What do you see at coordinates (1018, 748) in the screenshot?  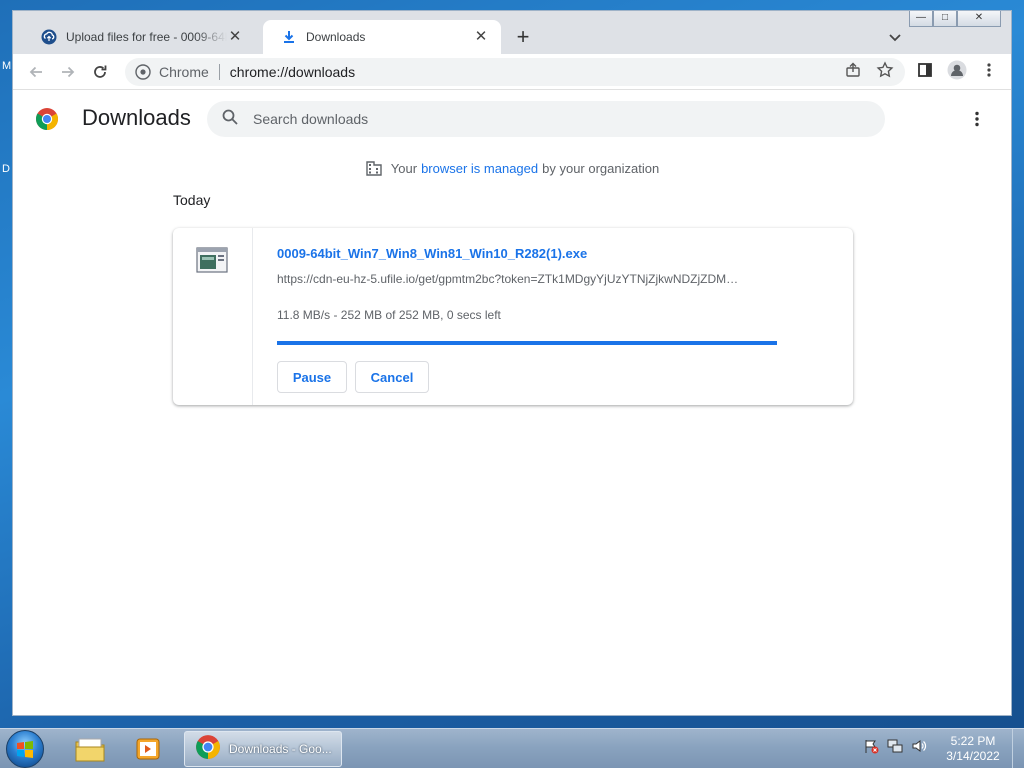 I see `show-desktop-button` at bounding box center [1018, 748].